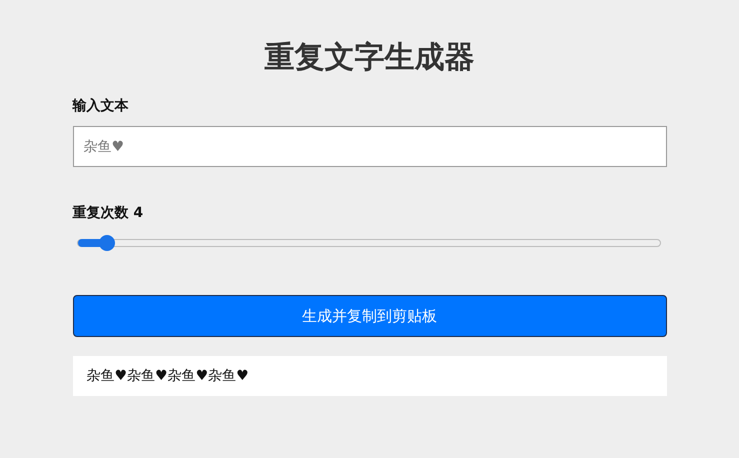 The height and width of the screenshot is (458, 739). What do you see at coordinates (108, 213) in the screenshot?
I see `slider-label: 重复次数 4` at bounding box center [108, 213].